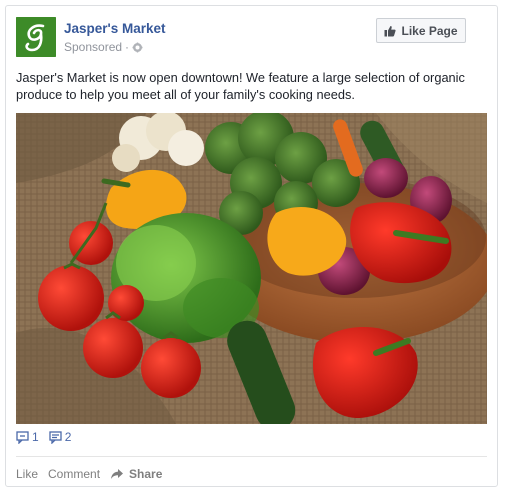  Describe the element at coordinates (137, 47) in the screenshot. I see `globe-icon` at that location.